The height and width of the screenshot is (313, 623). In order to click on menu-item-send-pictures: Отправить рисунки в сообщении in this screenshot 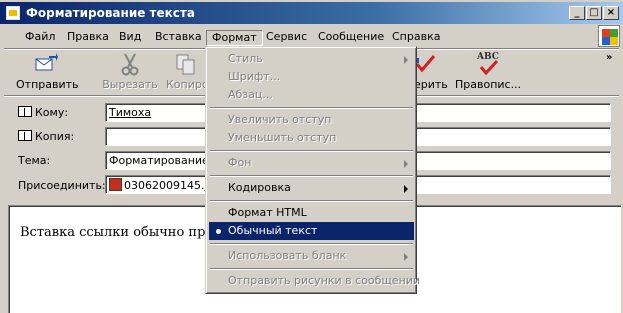, I will do `click(314, 281)`.